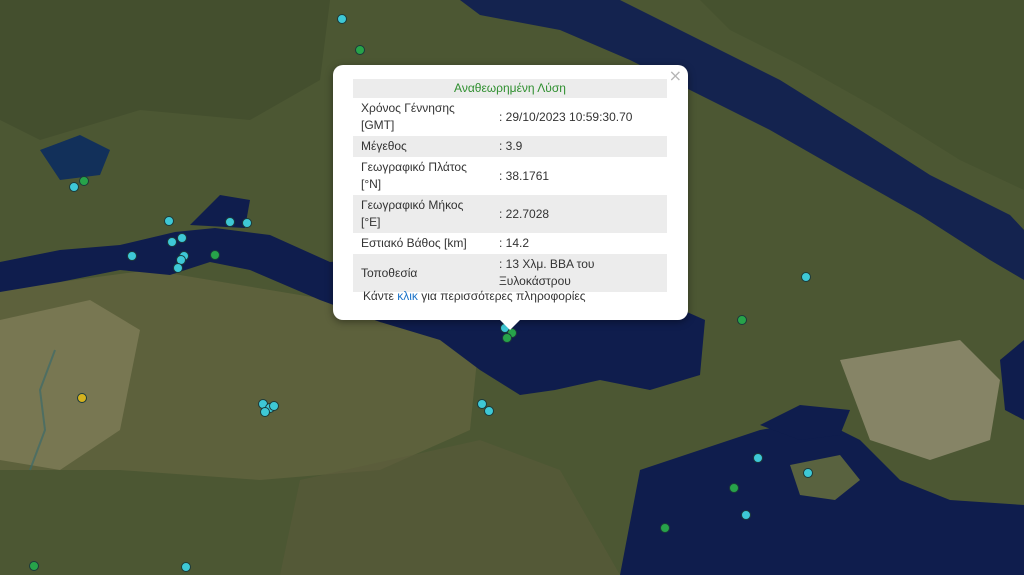 The width and height of the screenshot is (1024, 575). Describe the element at coordinates (675, 76) in the screenshot. I see `close-icon: ×` at that location.